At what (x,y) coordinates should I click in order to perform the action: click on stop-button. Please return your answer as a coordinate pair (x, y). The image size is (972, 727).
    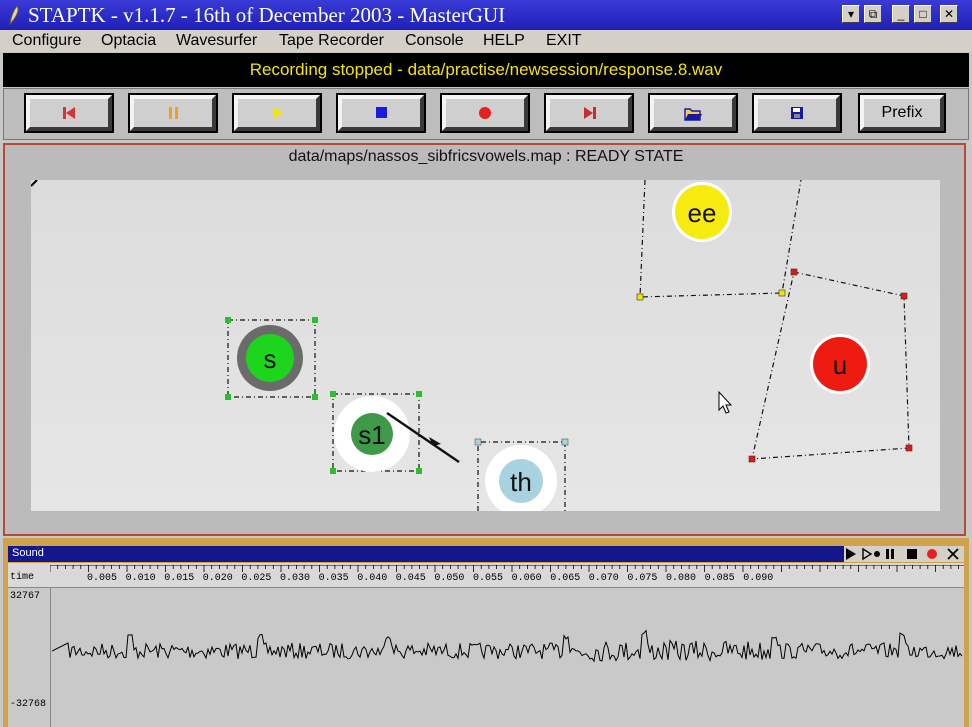
    Looking at the image, I should click on (381, 113).